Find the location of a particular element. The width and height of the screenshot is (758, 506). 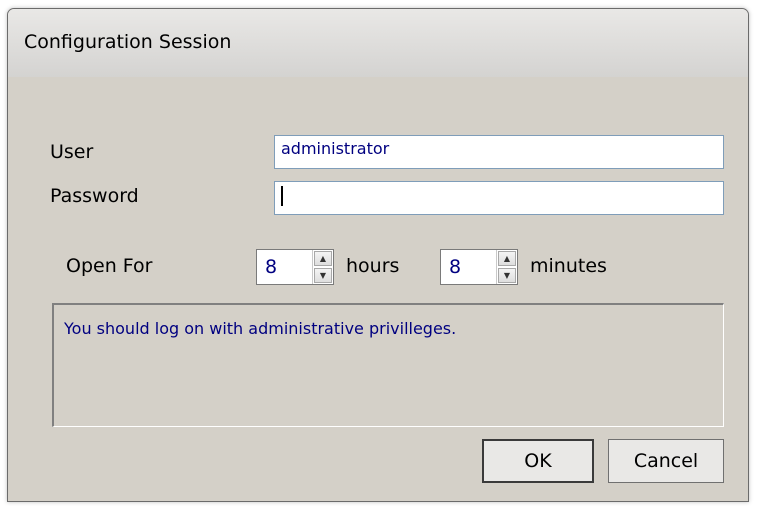

minutes-label: minutes is located at coordinates (568, 266).